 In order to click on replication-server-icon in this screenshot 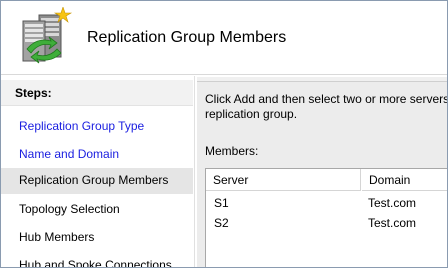, I will do `click(45, 35)`.